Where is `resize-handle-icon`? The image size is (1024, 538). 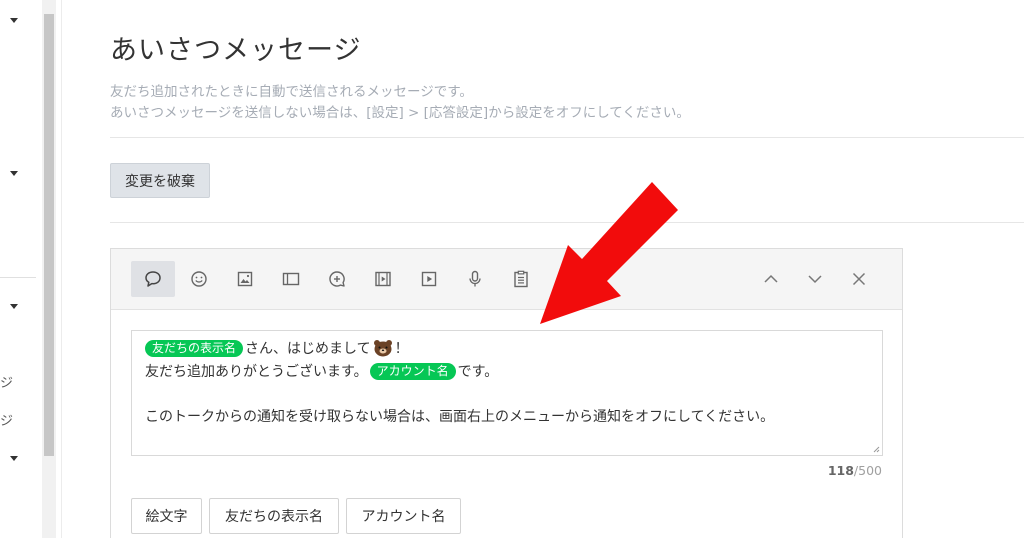 resize-handle-icon is located at coordinates (876, 449).